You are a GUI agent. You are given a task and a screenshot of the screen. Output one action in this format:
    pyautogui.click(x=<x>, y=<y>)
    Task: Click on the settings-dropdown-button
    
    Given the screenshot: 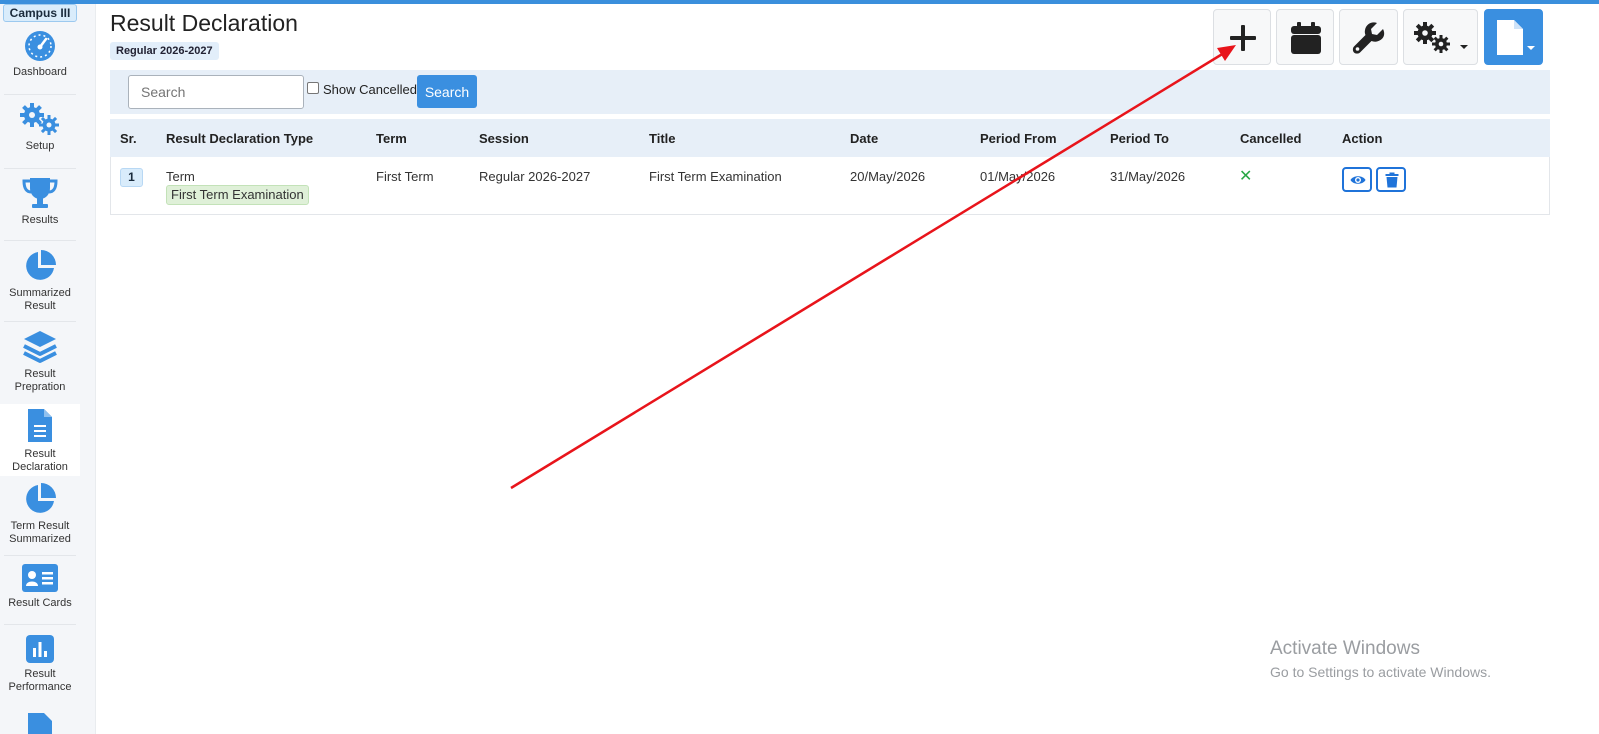 What is the action you would take?
    pyautogui.click(x=1440, y=37)
    